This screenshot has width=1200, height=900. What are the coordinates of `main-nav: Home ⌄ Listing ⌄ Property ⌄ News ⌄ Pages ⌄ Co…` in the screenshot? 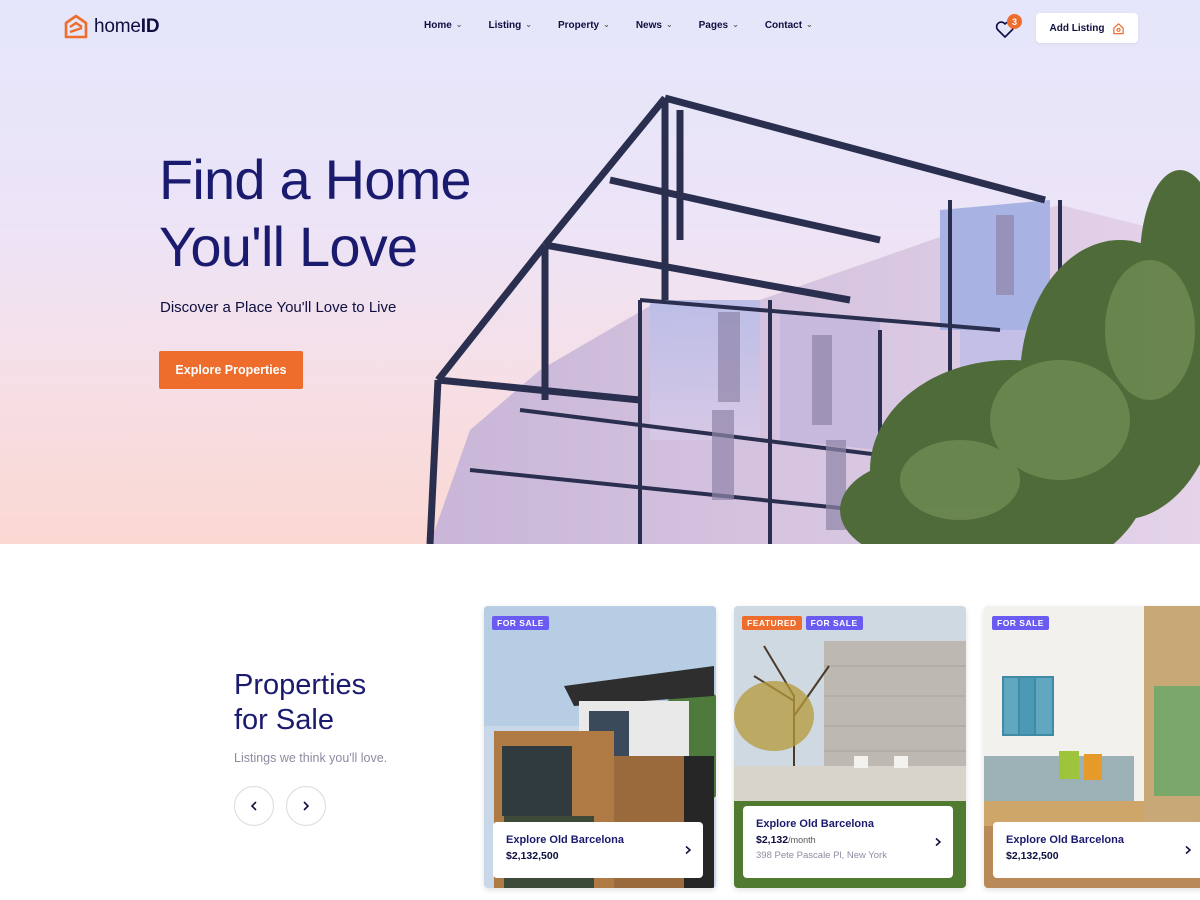 It's located at (631, 25).